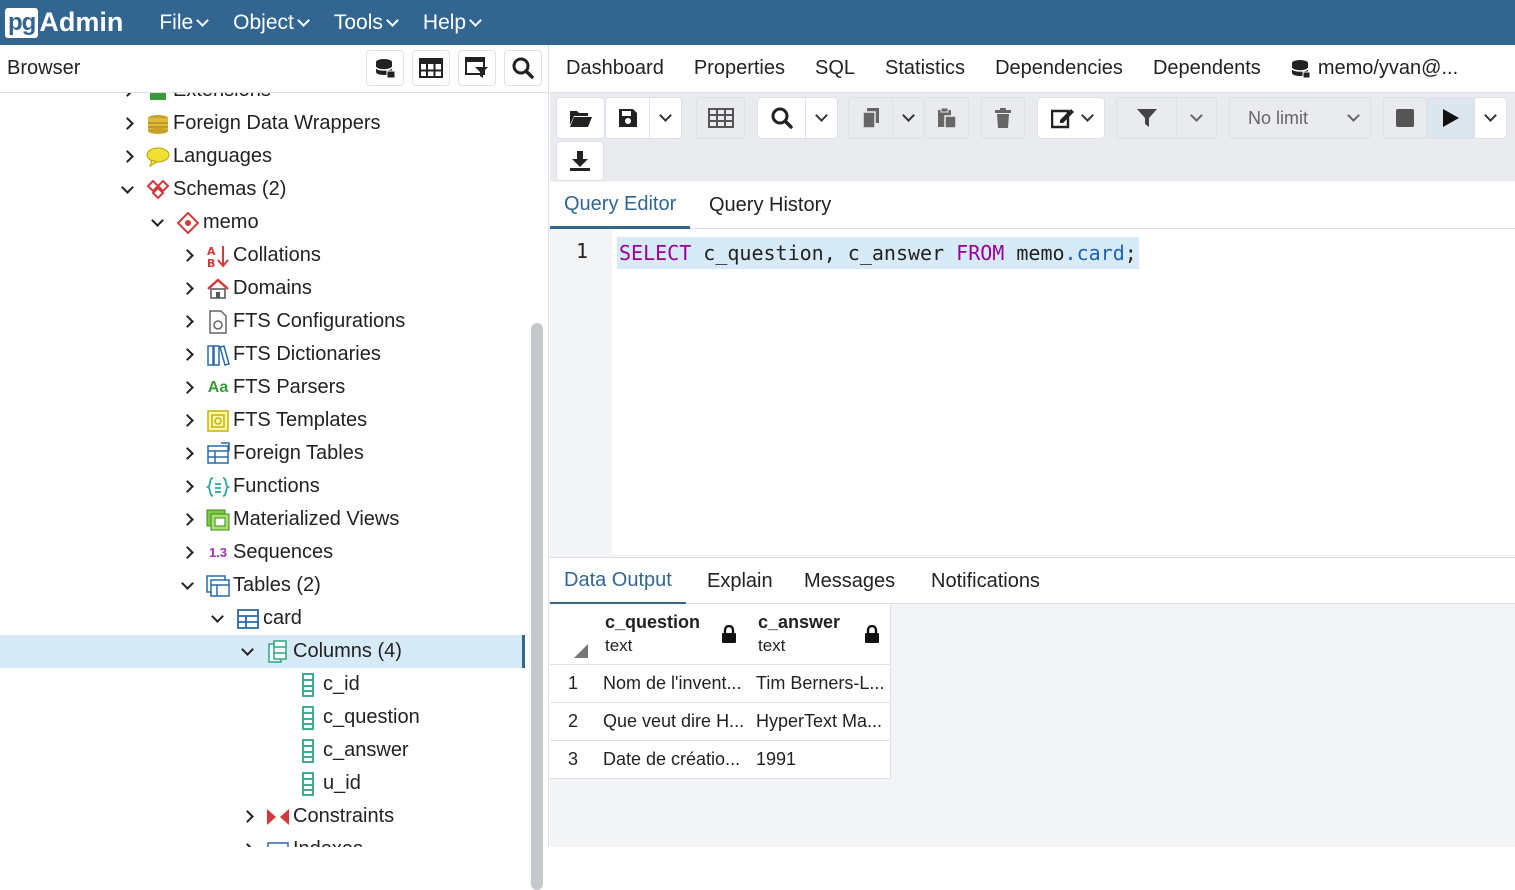 This screenshot has height=890, width=1515. What do you see at coordinates (262, 420) in the screenshot?
I see `tree-item-fts-templates: FTS Templates` at bounding box center [262, 420].